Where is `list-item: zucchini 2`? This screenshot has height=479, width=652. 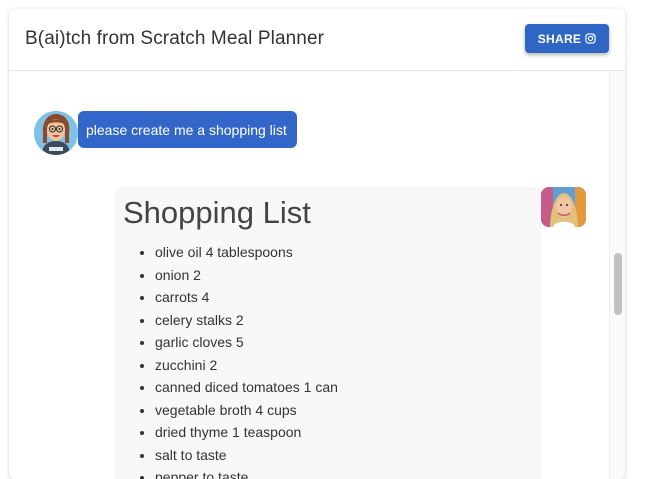
list-item: zucchini 2 is located at coordinates (246, 365).